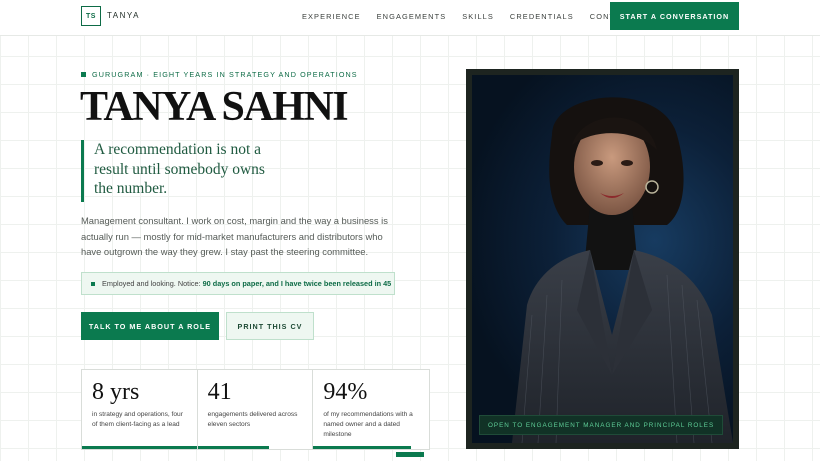 The width and height of the screenshot is (820, 461). What do you see at coordinates (478, 16) in the screenshot?
I see `nav-link-skills: SKILLS` at bounding box center [478, 16].